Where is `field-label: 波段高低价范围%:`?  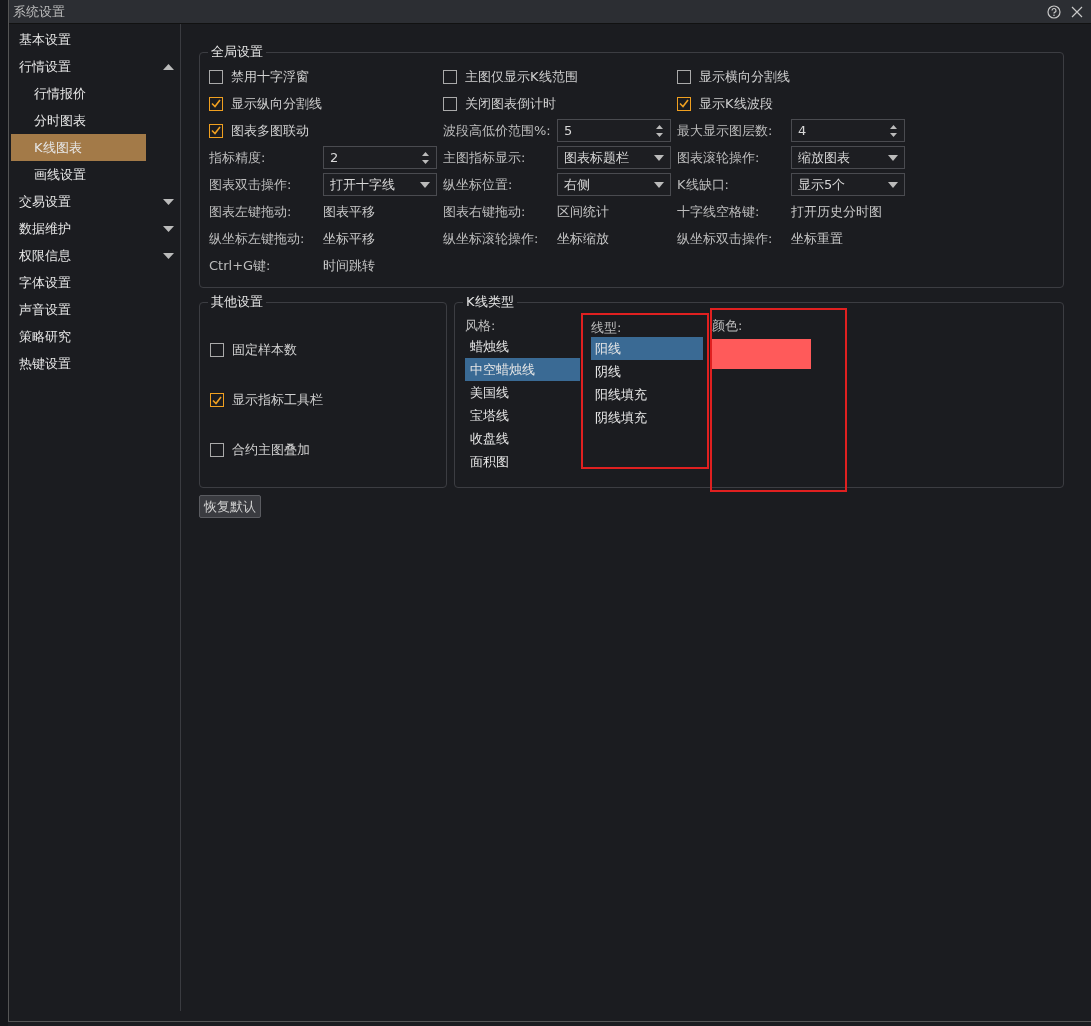
field-label: 波段高低价范围%: is located at coordinates (497, 130).